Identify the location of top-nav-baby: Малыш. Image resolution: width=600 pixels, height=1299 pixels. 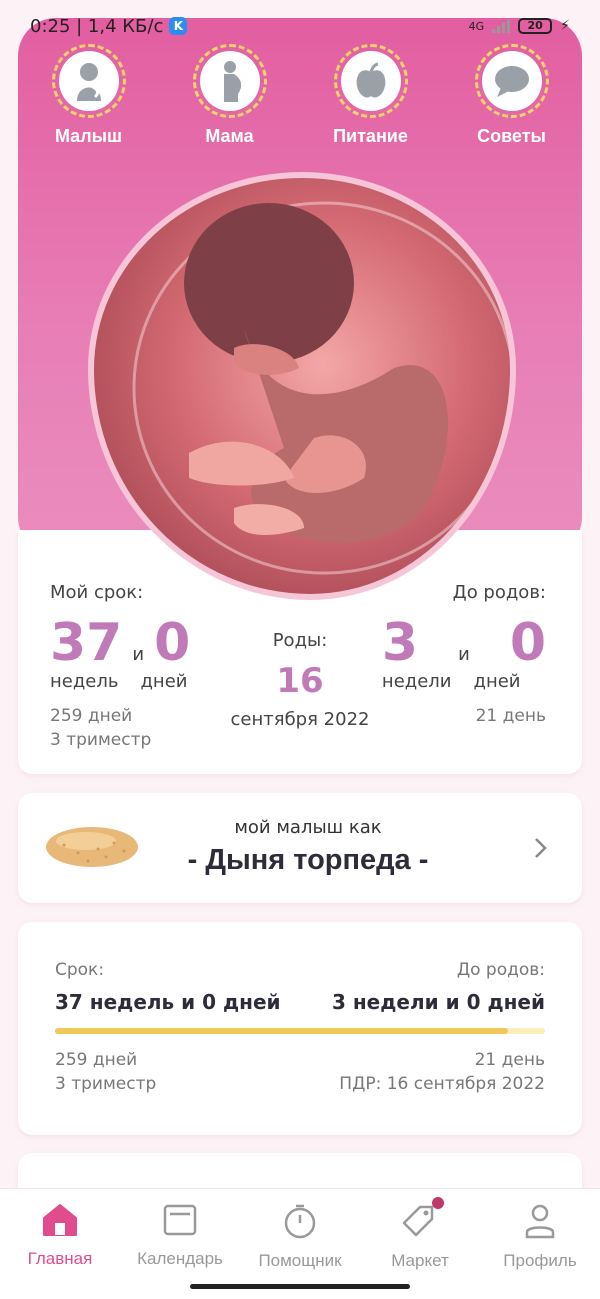
(89, 95).